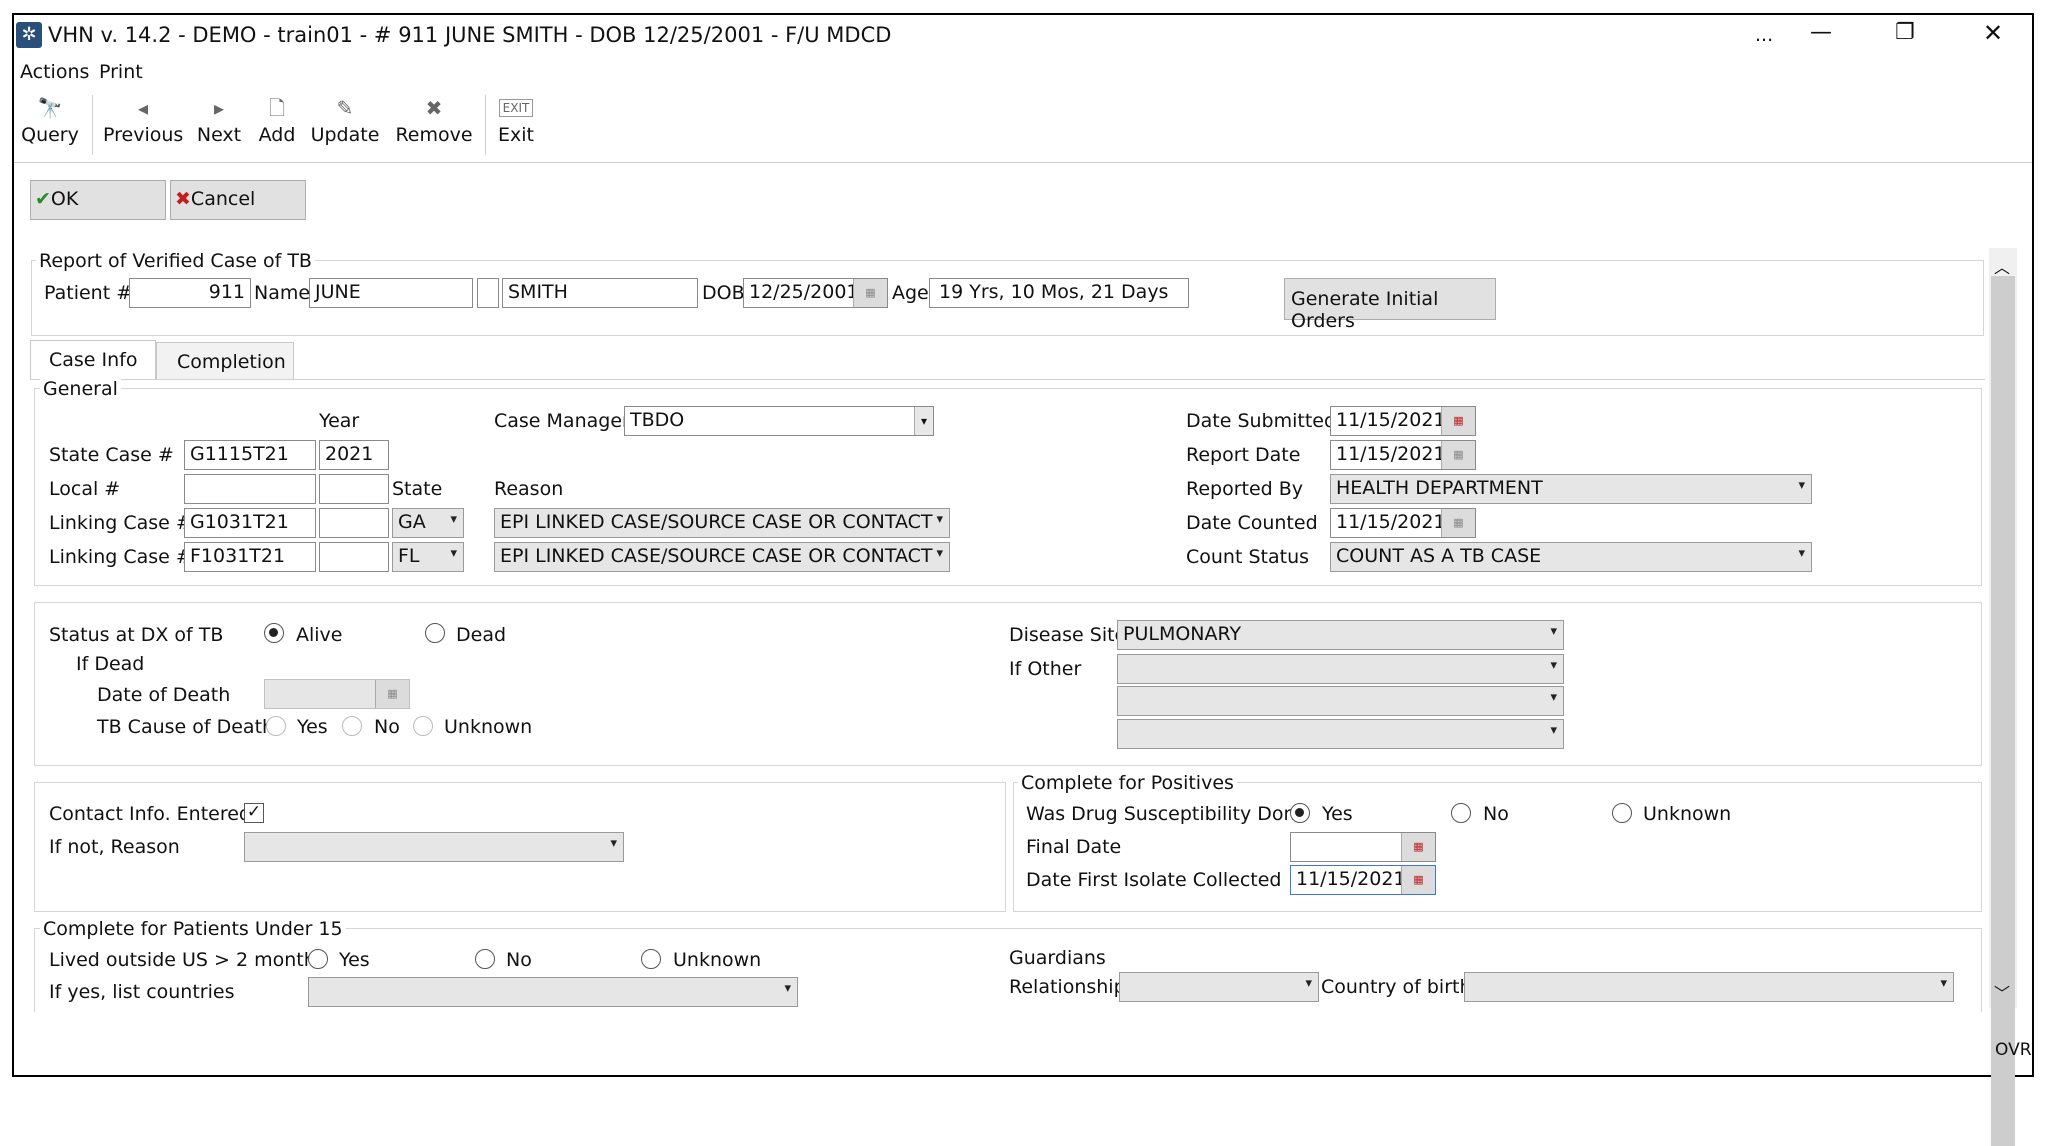  I want to click on other-site-2-select: ▾, so click(1340, 701).